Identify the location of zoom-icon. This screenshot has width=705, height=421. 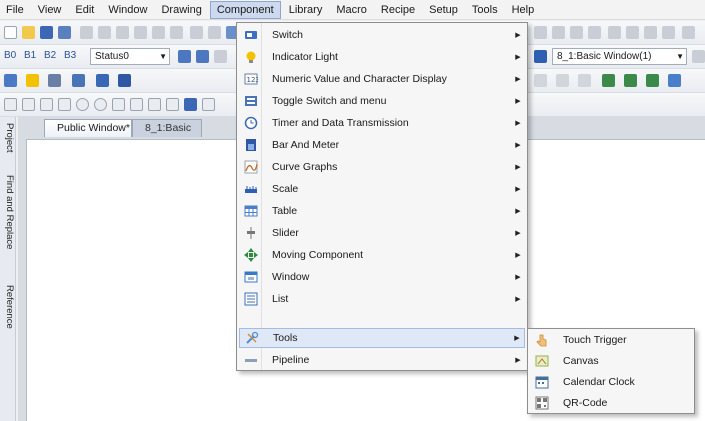
(214, 32).